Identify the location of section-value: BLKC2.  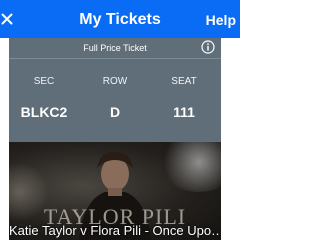
(44, 112).